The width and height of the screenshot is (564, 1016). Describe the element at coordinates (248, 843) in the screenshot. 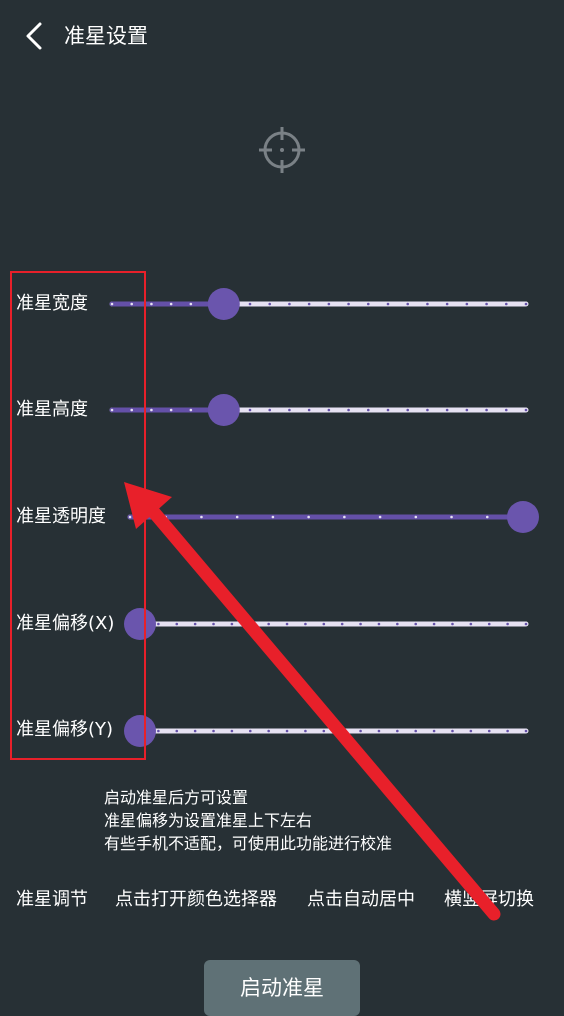

I see `note-line: 有些手机不适配，可使用此功能进行校准` at that location.